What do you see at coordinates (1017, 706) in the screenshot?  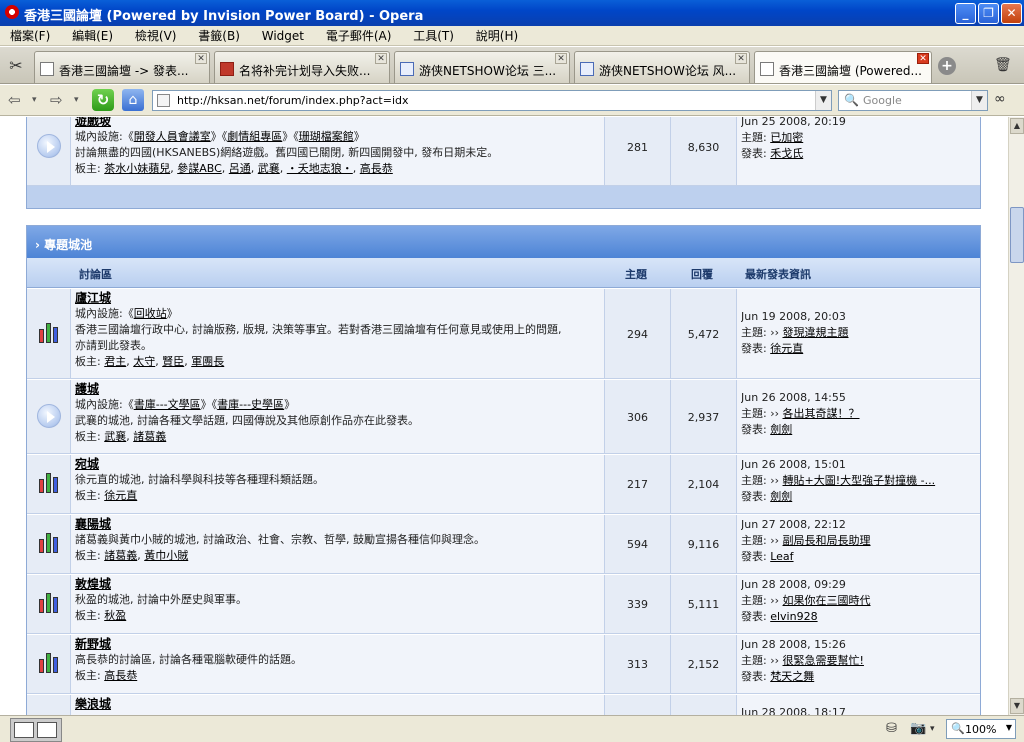 I see `scroll-down-icon: ▼` at bounding box center [1017, 706].